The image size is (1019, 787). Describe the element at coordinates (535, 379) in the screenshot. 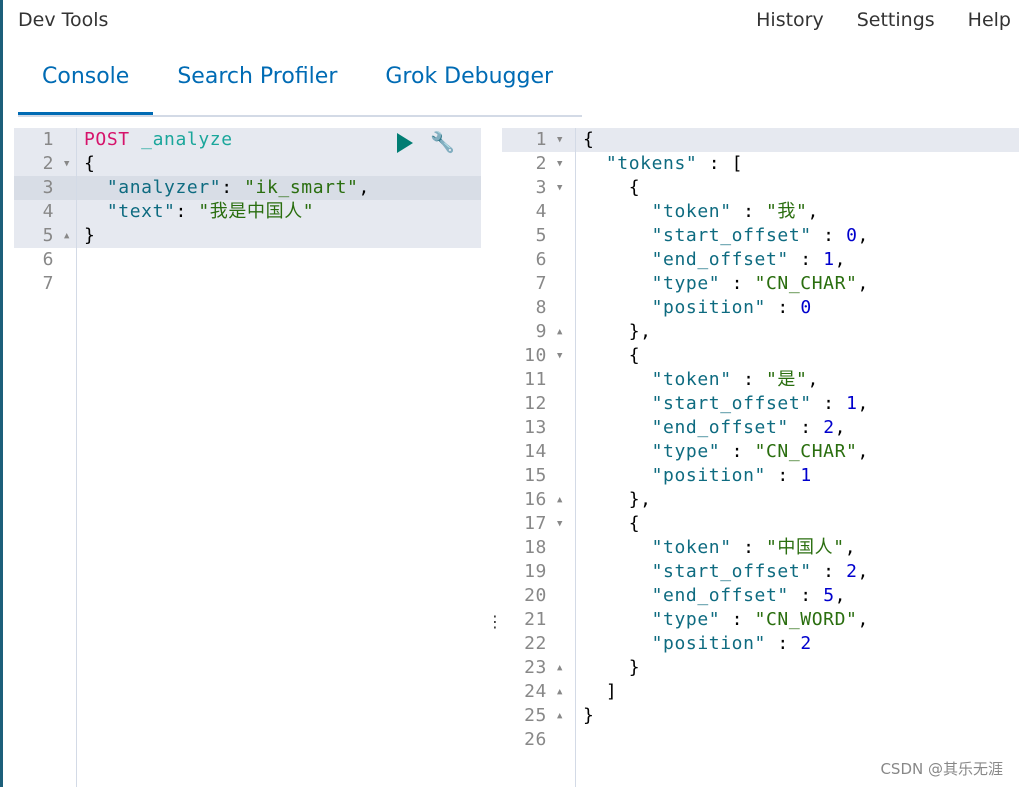

I see `line-number: 11` at that location.